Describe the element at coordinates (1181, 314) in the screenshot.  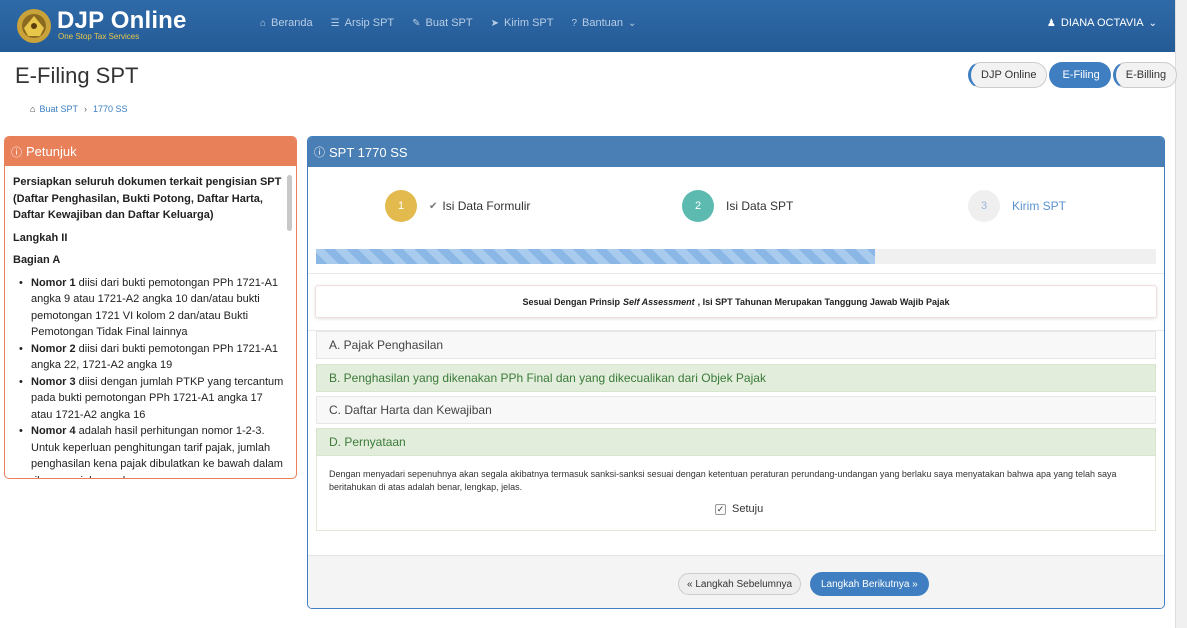
I see `page-scrollbar` at that location.